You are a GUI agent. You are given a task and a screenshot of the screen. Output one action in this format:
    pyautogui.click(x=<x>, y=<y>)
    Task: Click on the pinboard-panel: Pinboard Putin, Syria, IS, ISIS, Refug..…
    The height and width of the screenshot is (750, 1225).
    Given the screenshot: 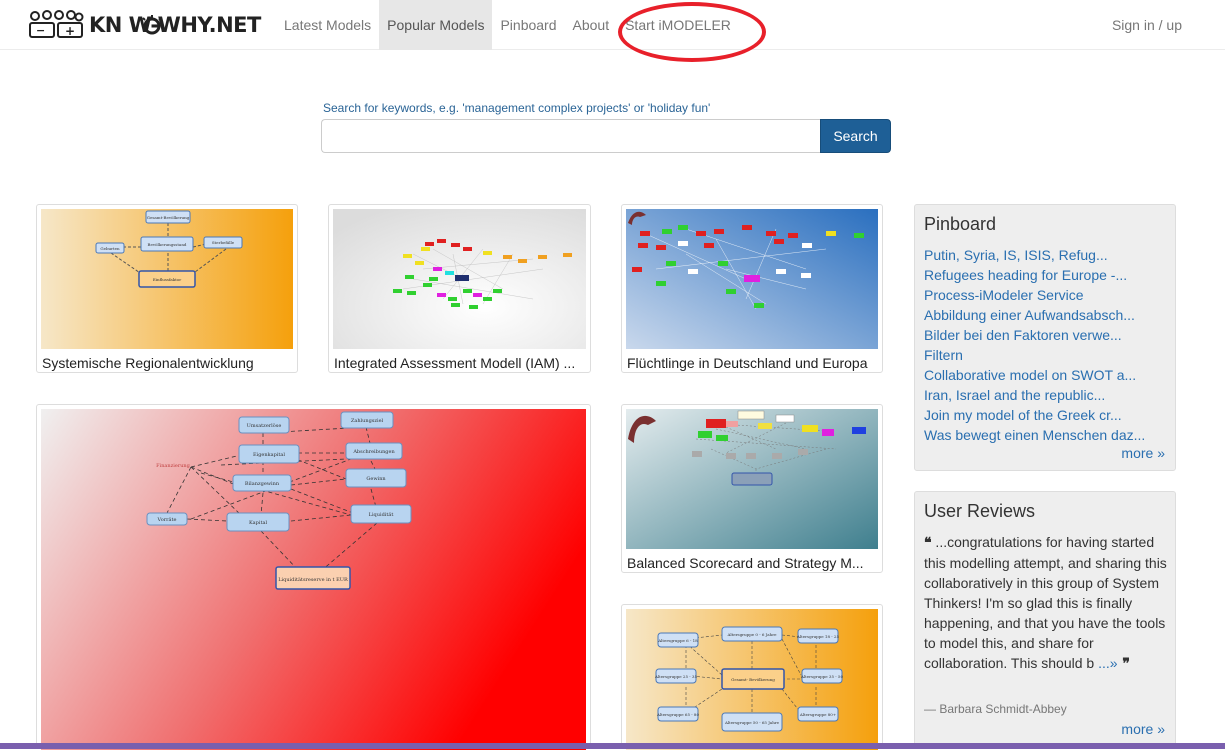 What is the action you would take?
    pyautogui.click(x=1045, y=337)
    